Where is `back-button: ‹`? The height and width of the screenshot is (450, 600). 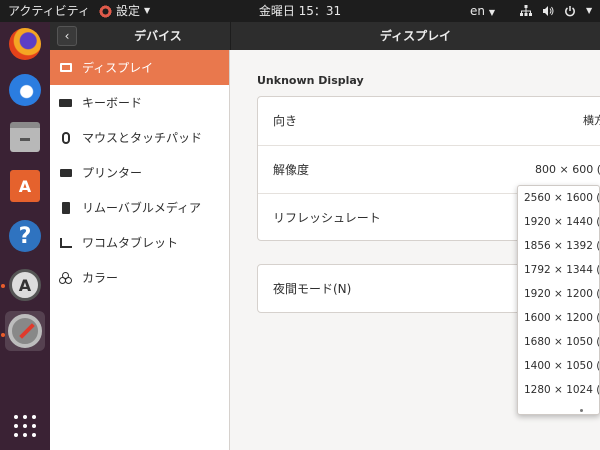
back-button: ‹ is located at coordinates (67, 36).